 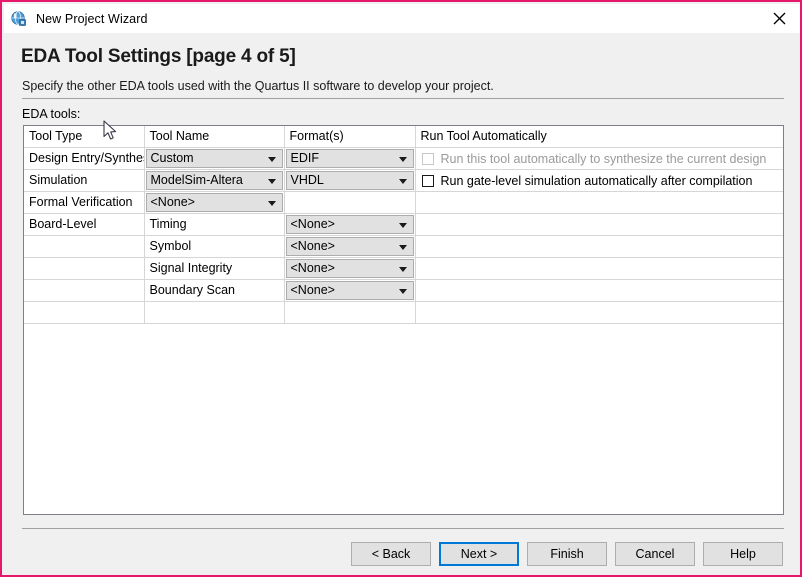 What do you see at coordinates (483, 136) in the screenshot?
I see `column-header-label: Run Tool Automatically` at bounding box center [483, 136].